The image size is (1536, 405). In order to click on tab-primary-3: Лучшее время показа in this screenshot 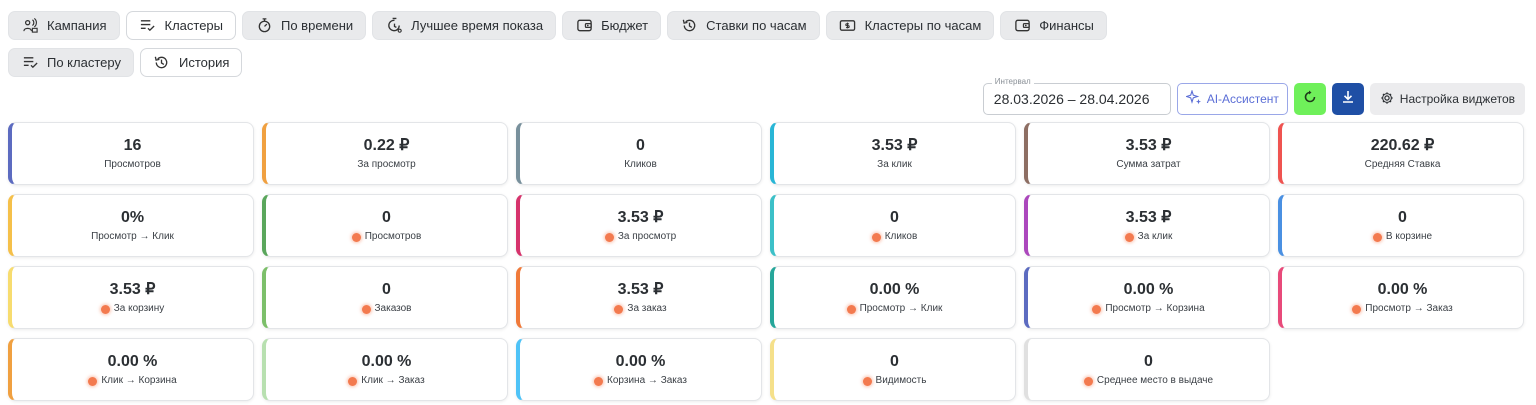, I will do `click(464, 25)`.